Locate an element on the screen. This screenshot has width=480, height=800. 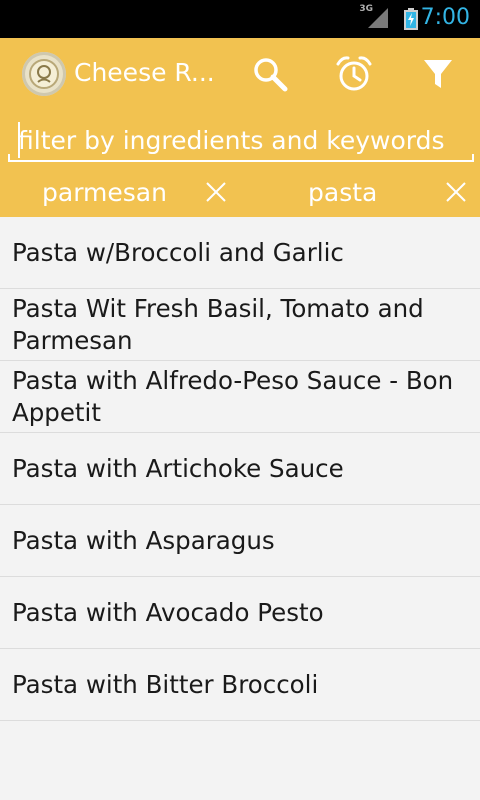
filter-button is located at coordinates (438, 74).